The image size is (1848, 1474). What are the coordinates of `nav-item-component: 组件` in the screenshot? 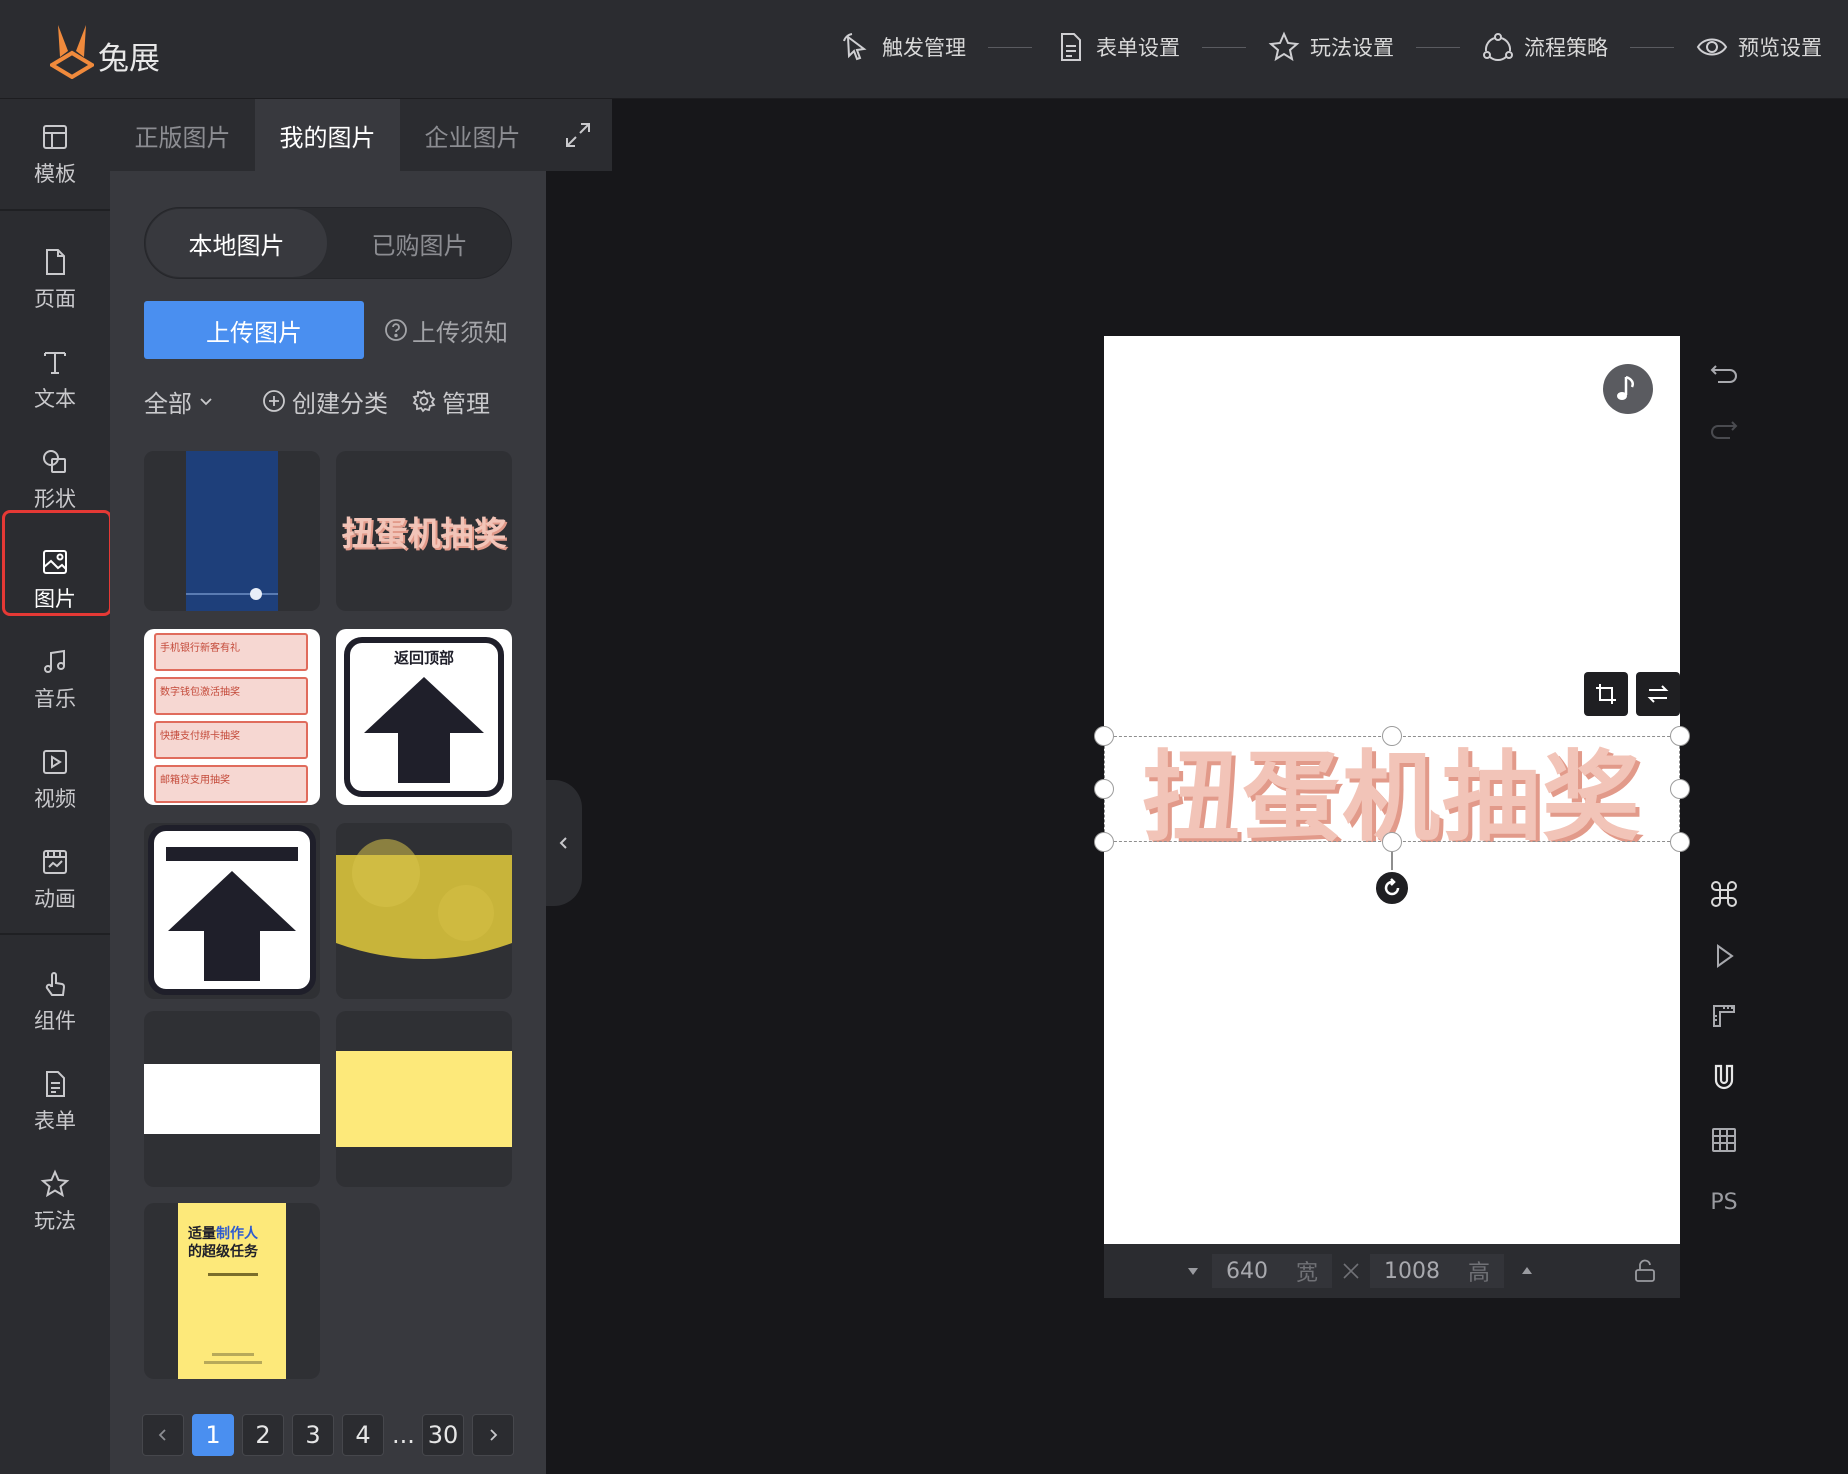 It's located at (55, 1002).